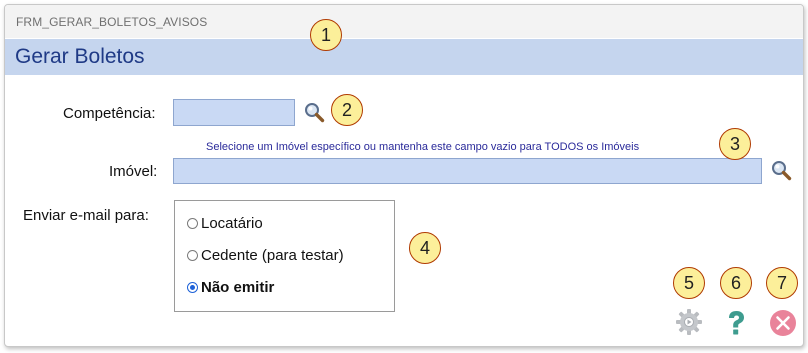 The image size is (808, 353). I want to click on annotation-marker: 1, so click(326, 35).